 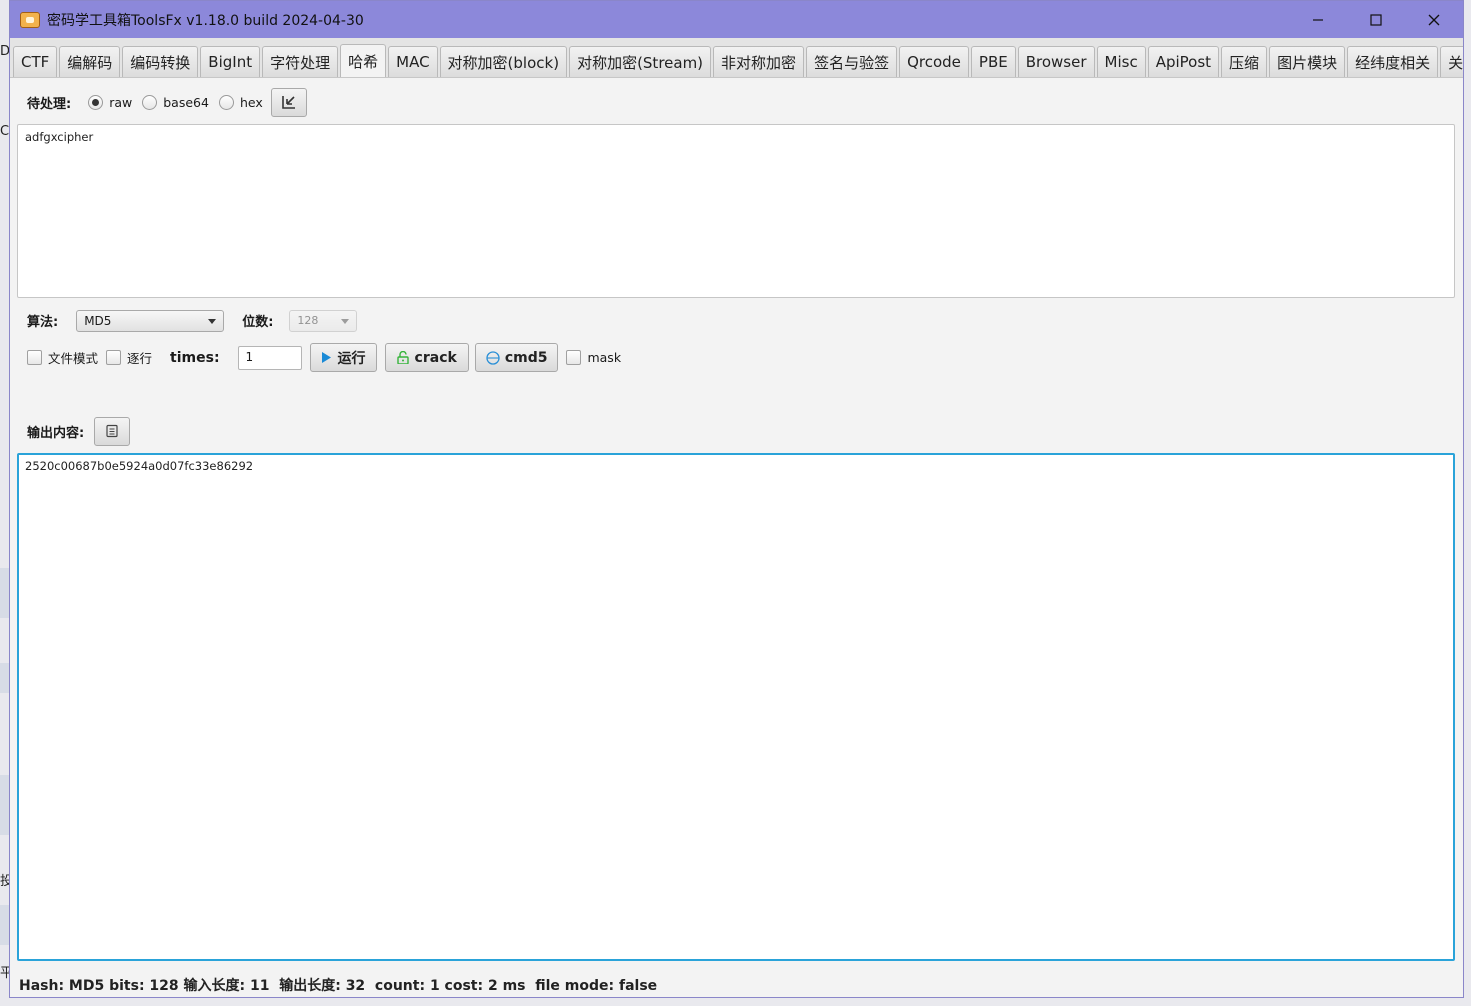 I want to click on tab-codec: 编解码, so click(x=90, y=61).